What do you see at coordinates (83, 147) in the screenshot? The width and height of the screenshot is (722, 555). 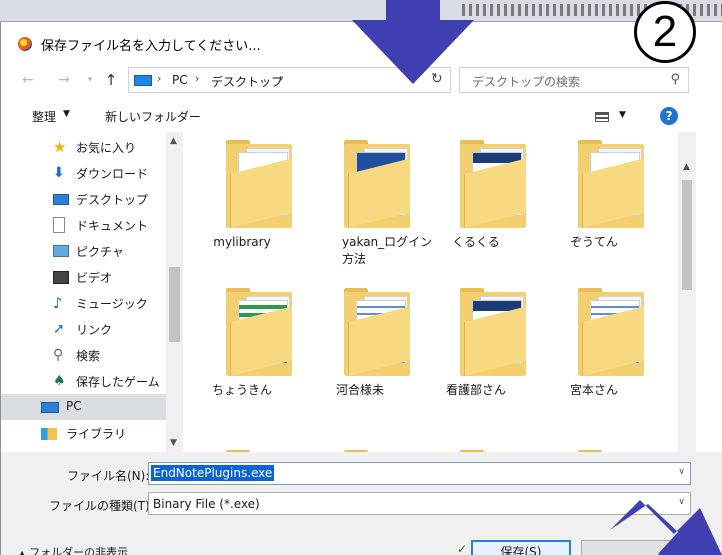 I see `sidebar-item-favorites: ★ お気に入り` at bounding box center [83, 147].